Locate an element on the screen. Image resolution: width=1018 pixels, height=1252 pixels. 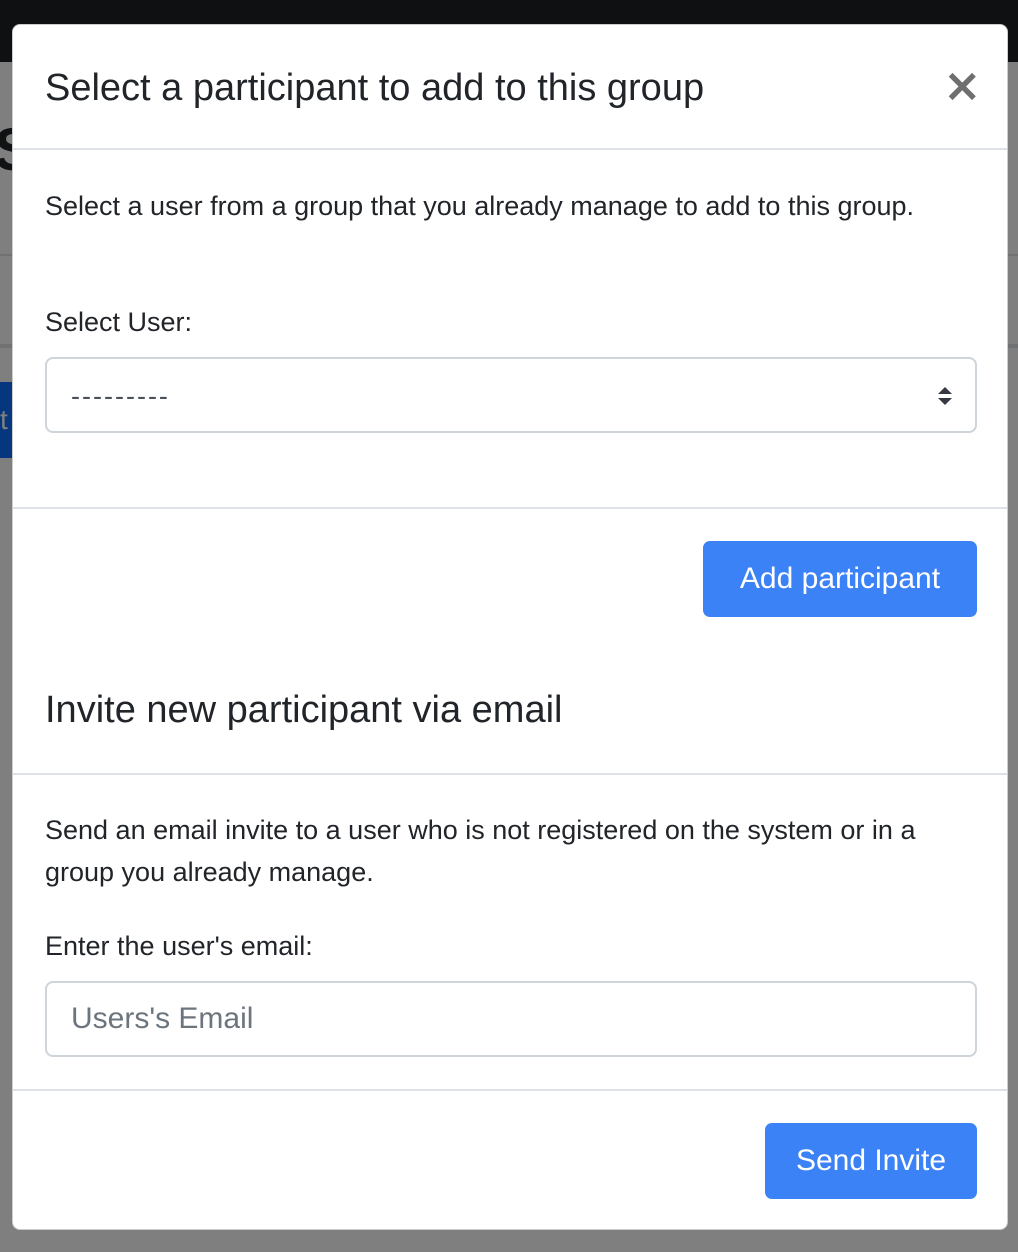
select-user-value: --------- is located at coordinates (120, 396).